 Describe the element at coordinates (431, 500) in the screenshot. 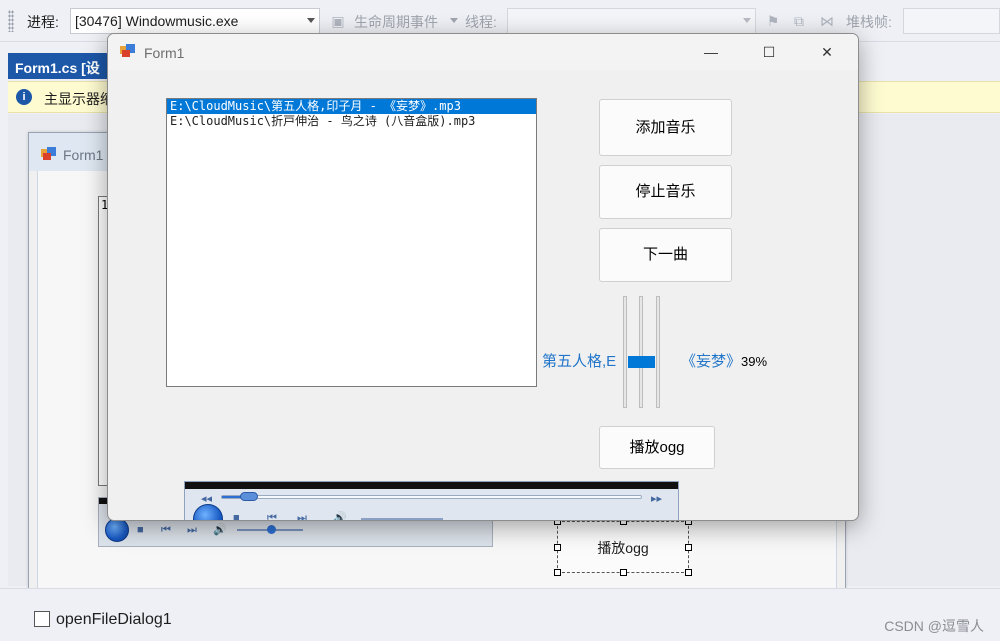

I see `media-player: ◂◂ ▸▸ ■ ⏮ ⏭ 🔊` at that location.